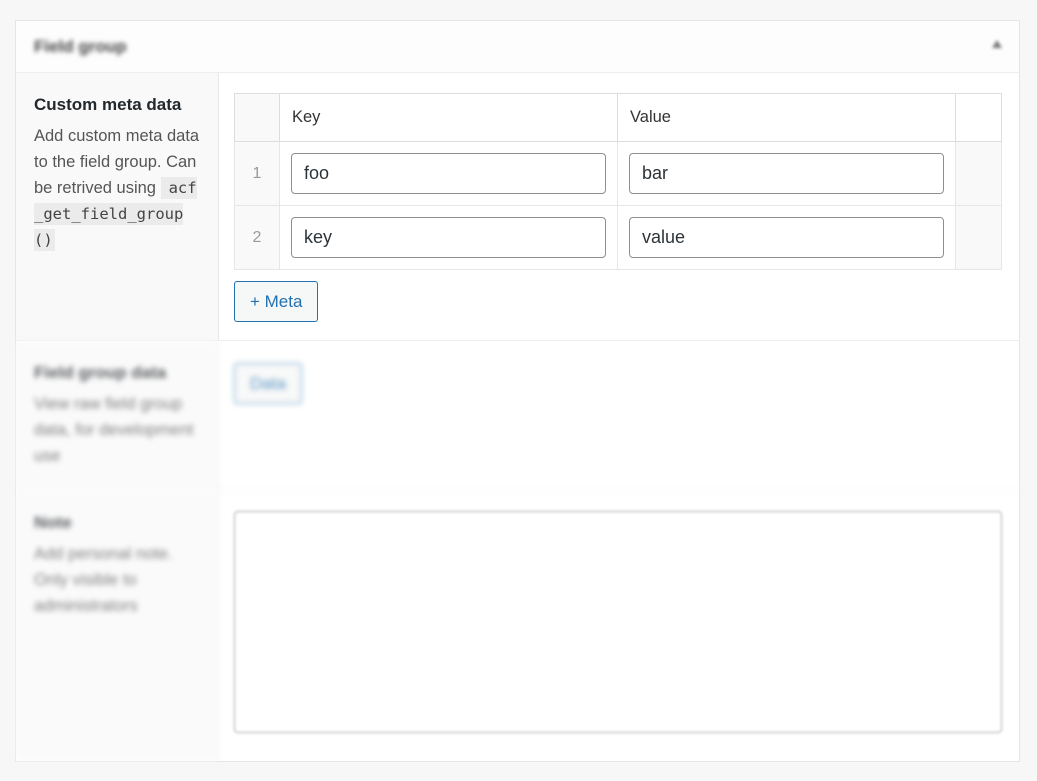 This screenshot has width=1037, height=781. Describe the element at coordinates (257, 117) in the screenshot. I see `row-number-header` at that location.